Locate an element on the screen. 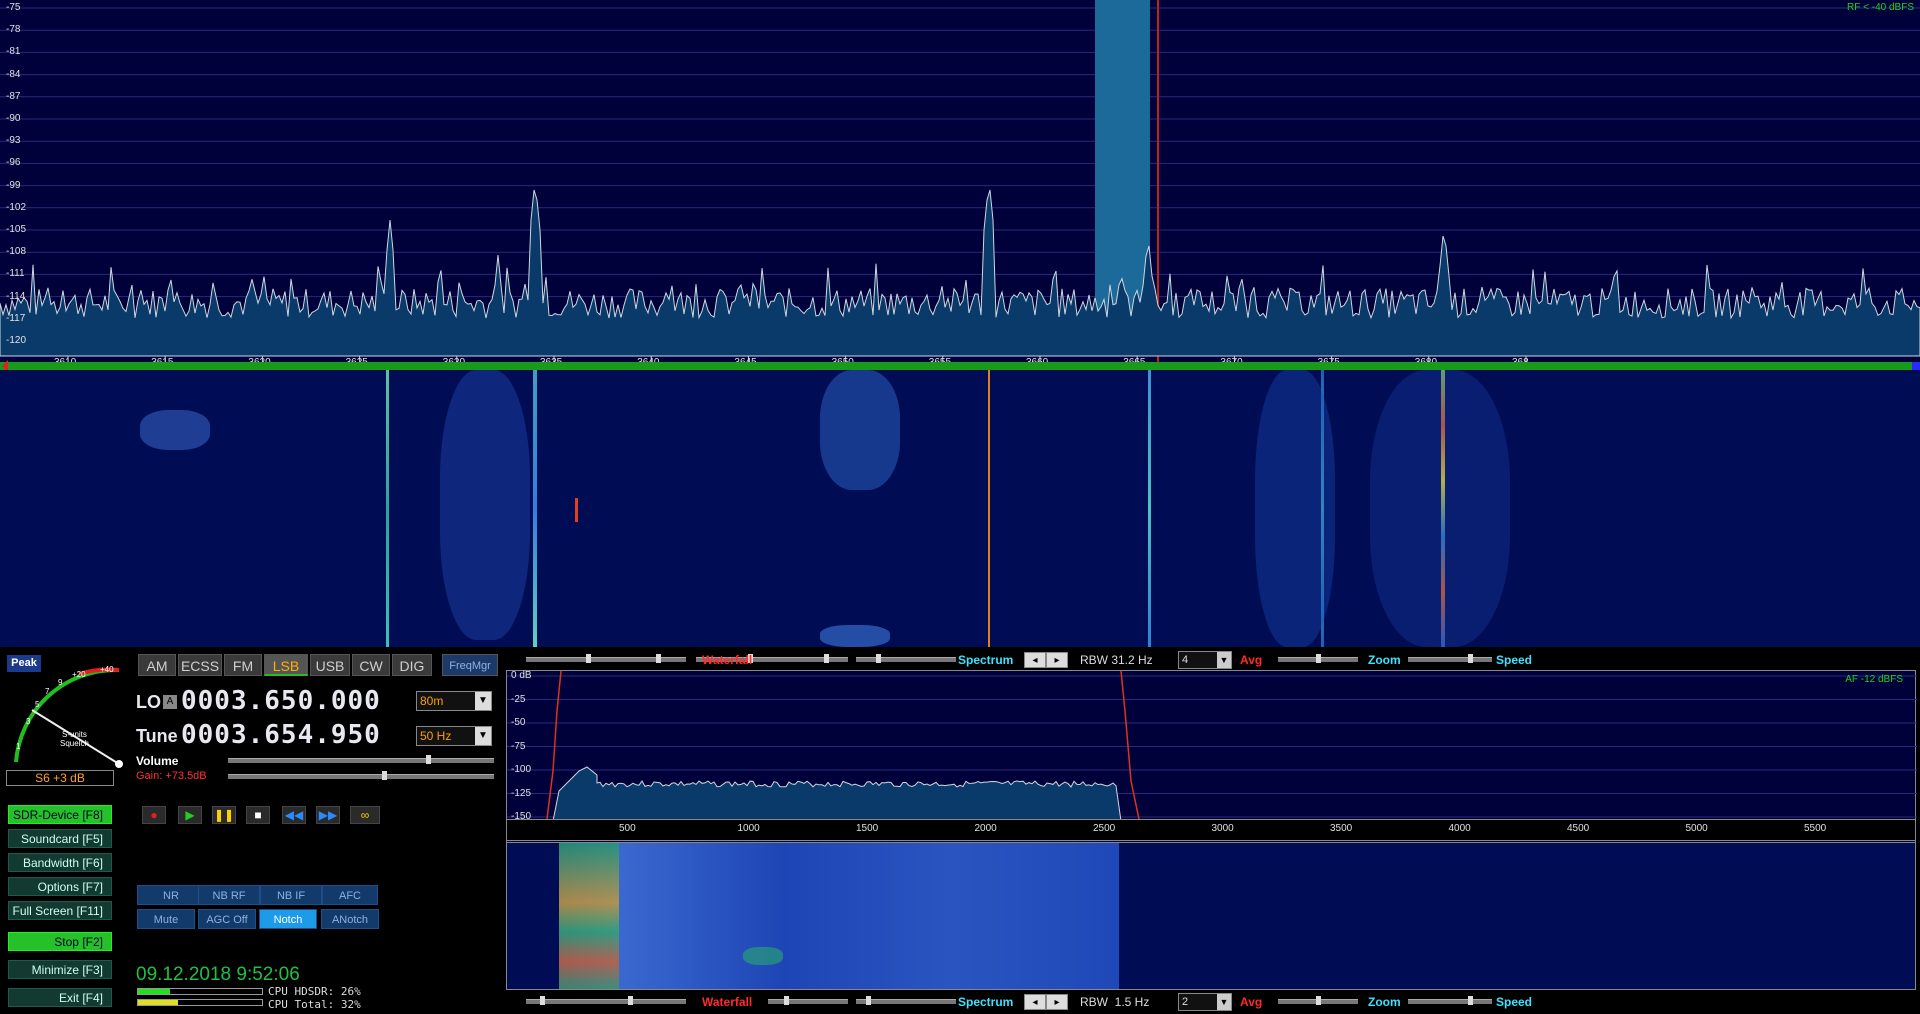 The image size is (1920, 1014). af-range-label: AF -12 dBFS is located at coordinates (1874, 679).